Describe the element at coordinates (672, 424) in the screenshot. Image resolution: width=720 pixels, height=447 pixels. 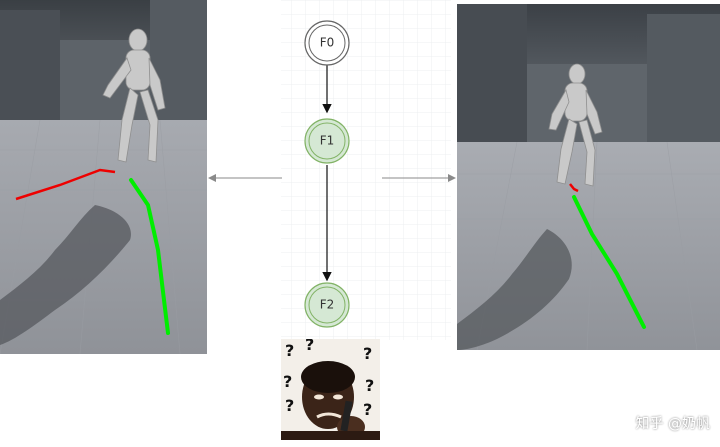
I see `watermark-text: 知乎 @奶帆` at that location.